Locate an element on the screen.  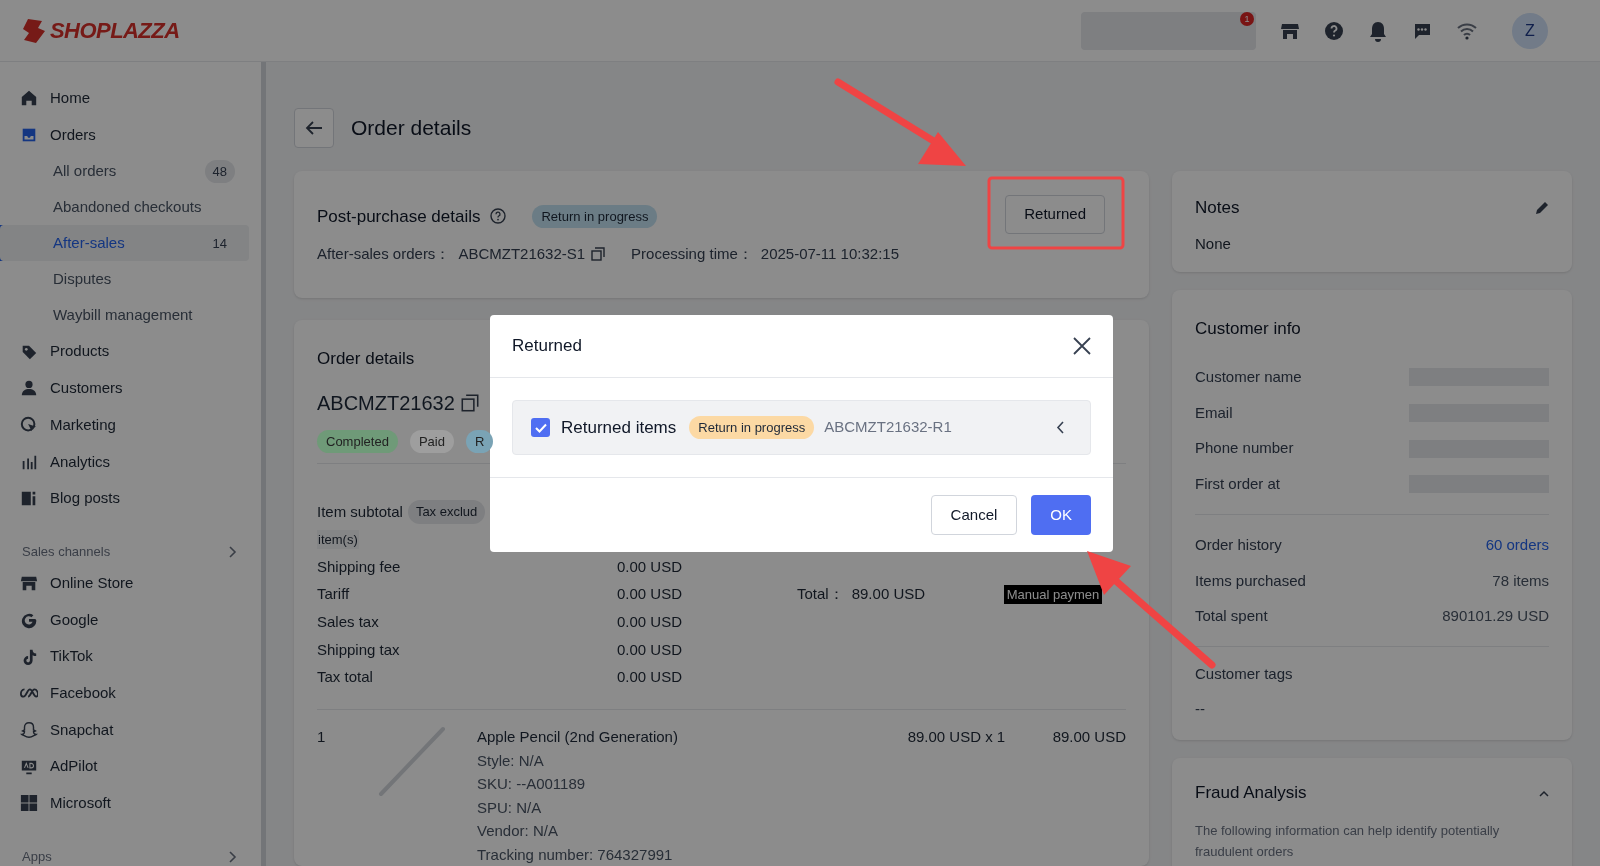
status-badge: Completed is located at coordinates (357, 441).